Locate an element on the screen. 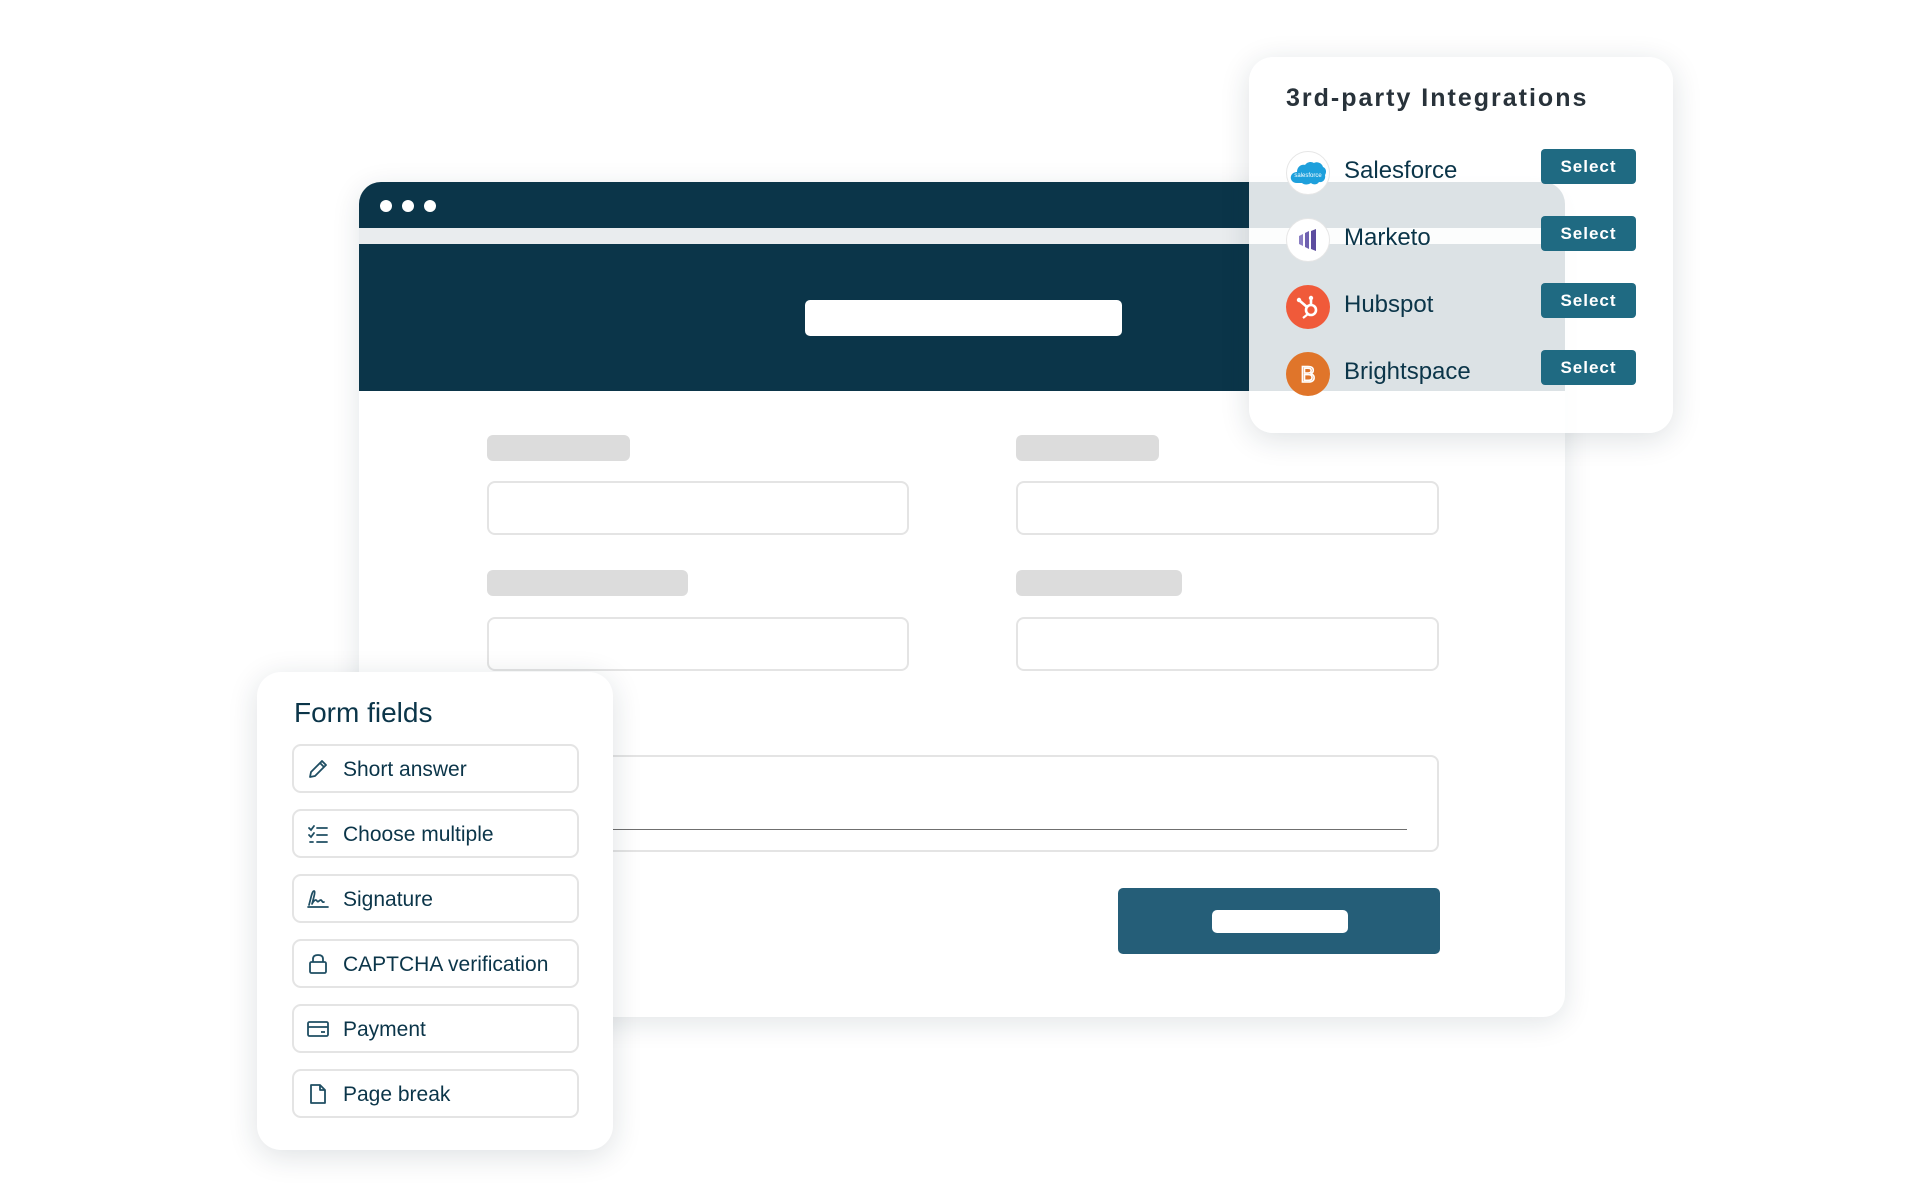  field-item-short-answer: Short answer is located at coordinates (435, 768).